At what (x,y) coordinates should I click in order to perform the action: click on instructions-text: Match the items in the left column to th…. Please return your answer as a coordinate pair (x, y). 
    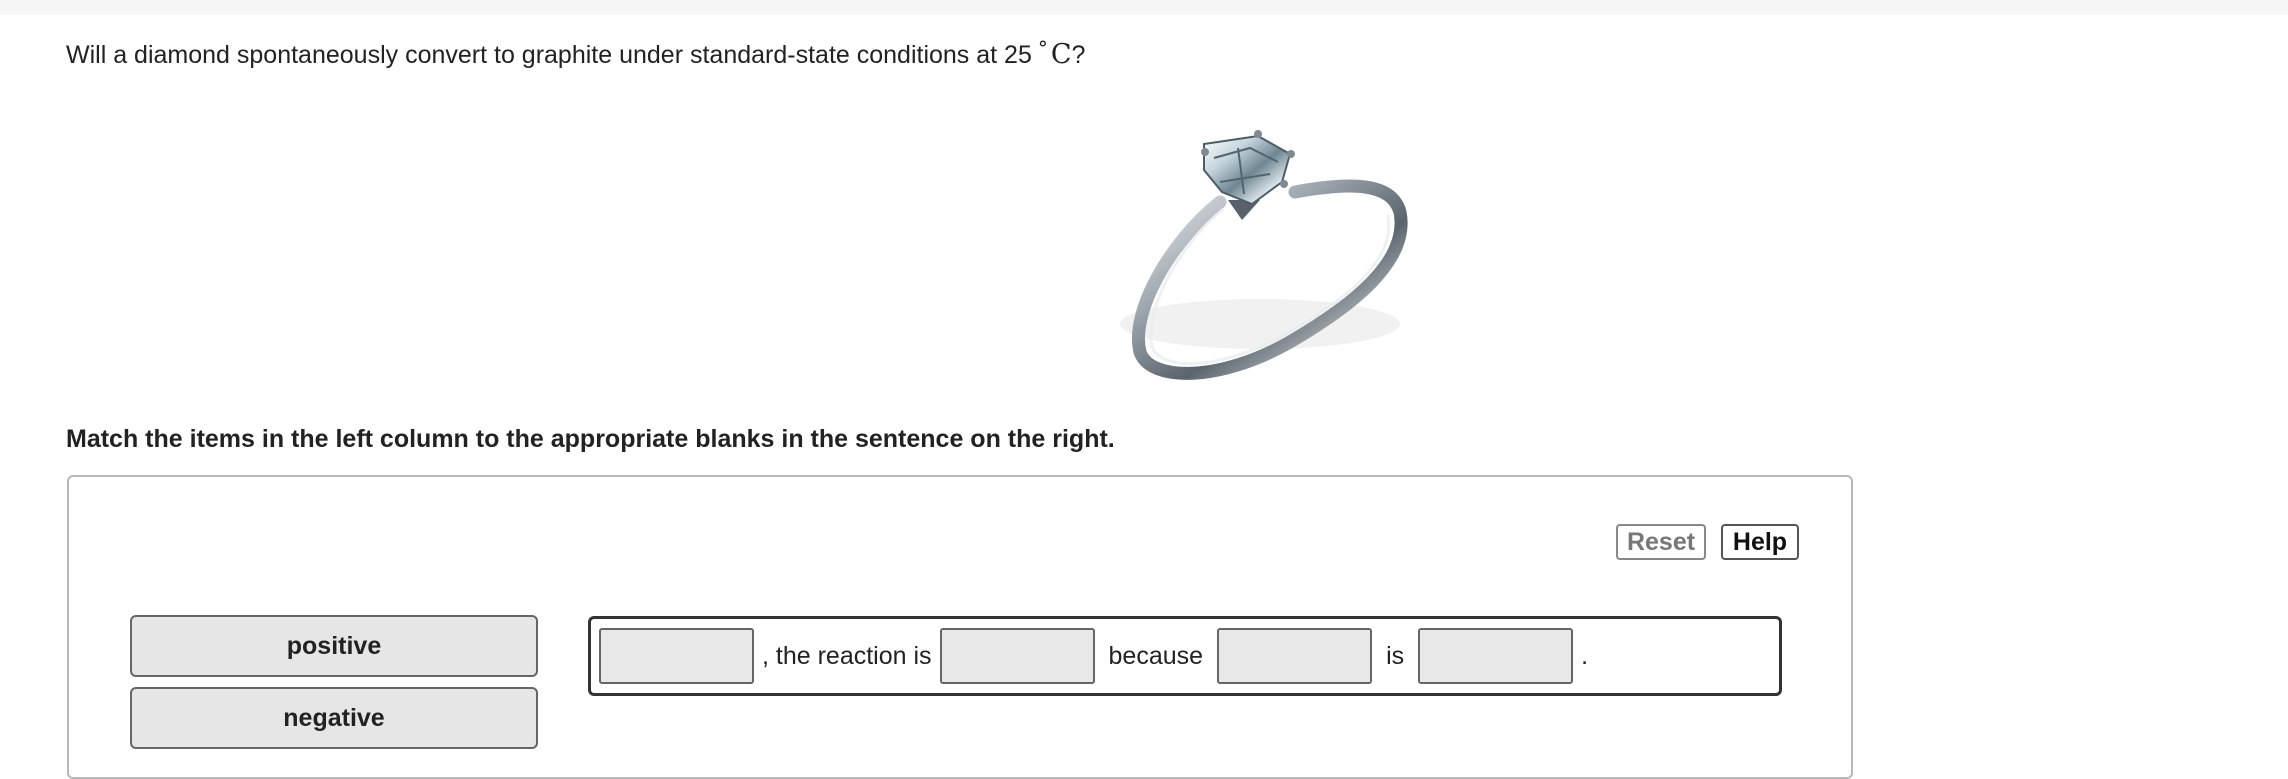
    Looking at the image, I should click on (590, 439).